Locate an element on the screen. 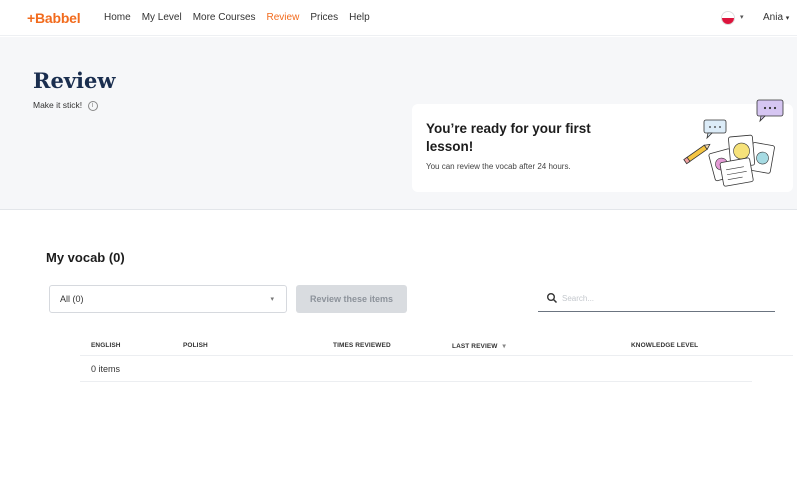 This screenshot has height=504, width=797. vocab-title: My vocab (0) is located at coordinates (85, 257).